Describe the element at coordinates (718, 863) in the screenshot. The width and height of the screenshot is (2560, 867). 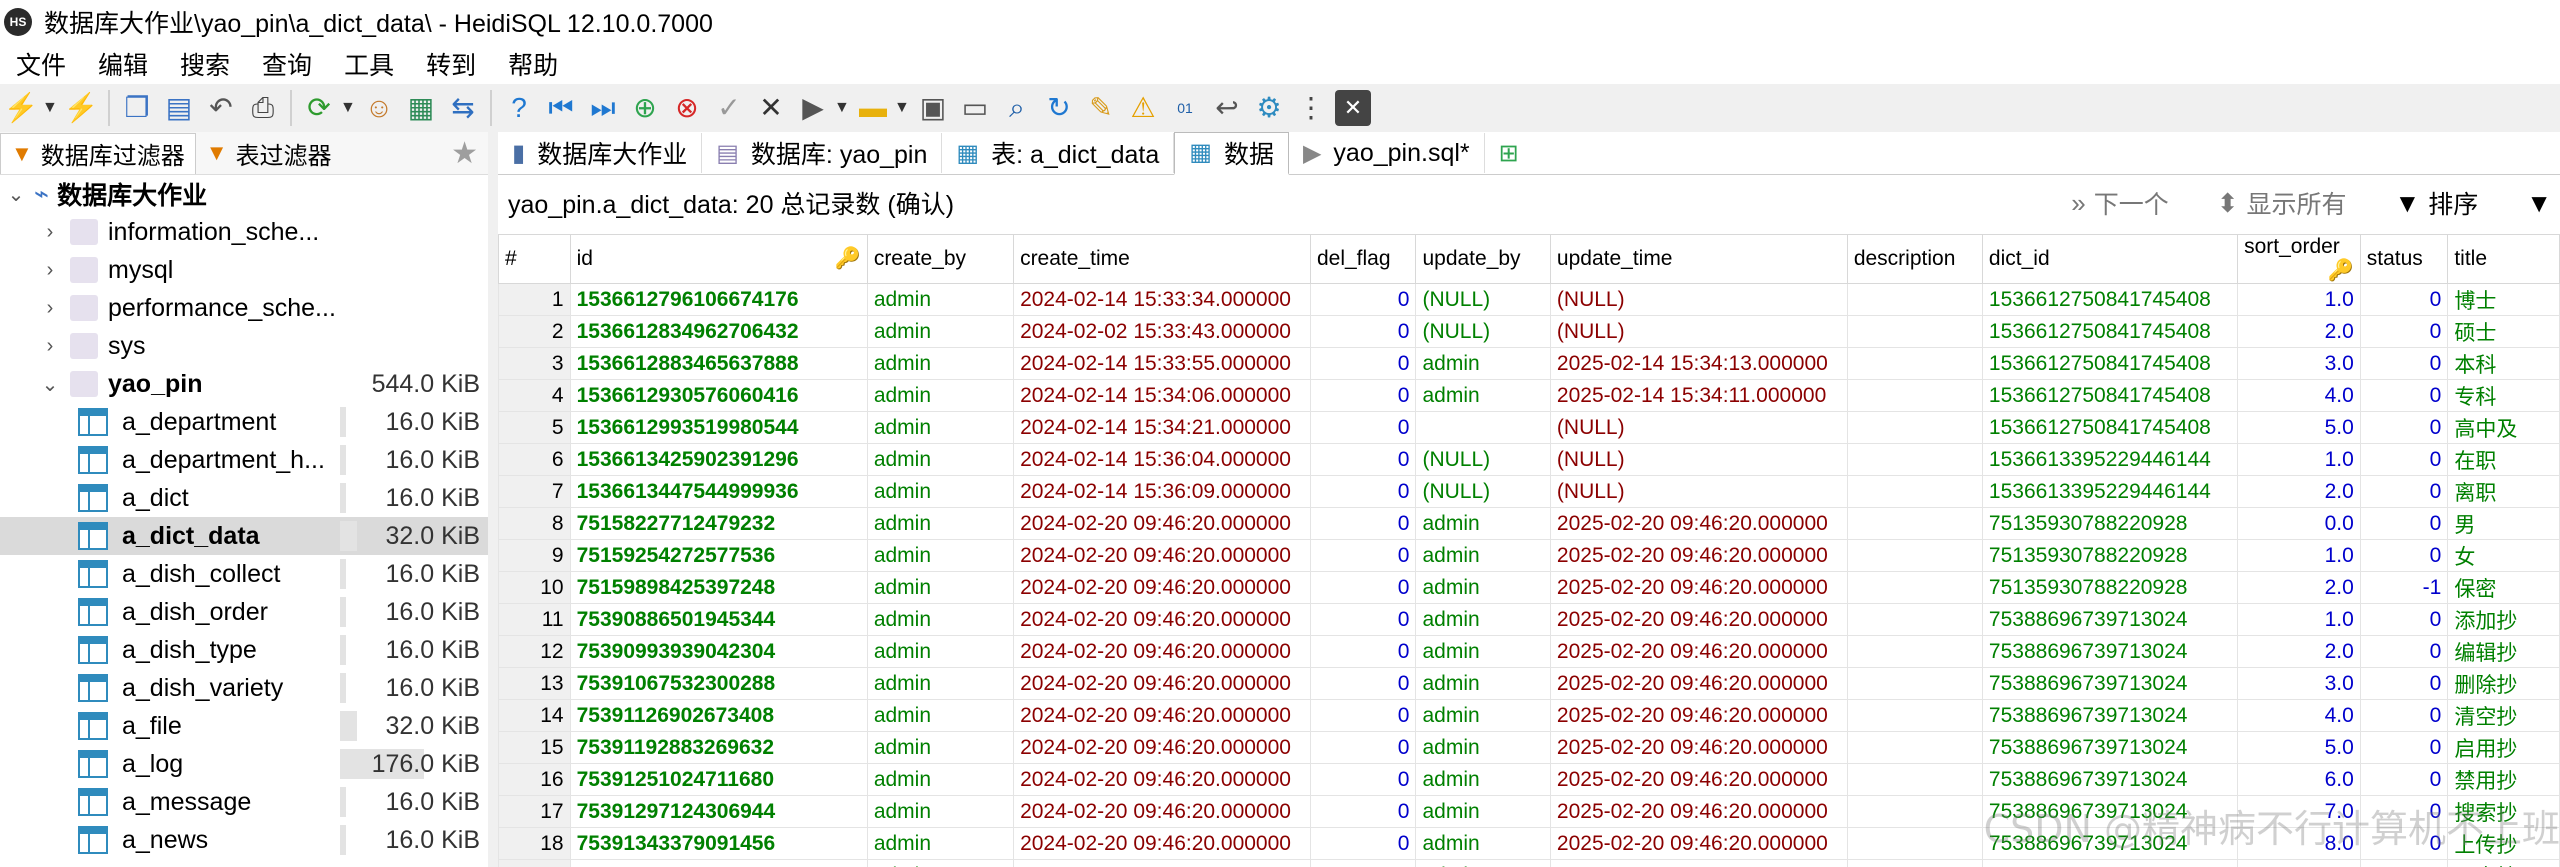
I see `table-cell: 75391407526776832` at that location.